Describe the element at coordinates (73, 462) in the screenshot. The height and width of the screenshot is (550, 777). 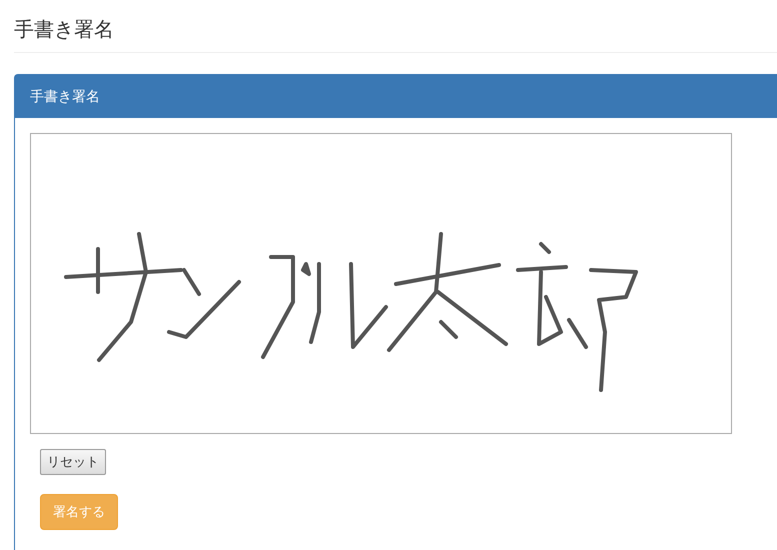
I see `reset-button: リセット` at that location.